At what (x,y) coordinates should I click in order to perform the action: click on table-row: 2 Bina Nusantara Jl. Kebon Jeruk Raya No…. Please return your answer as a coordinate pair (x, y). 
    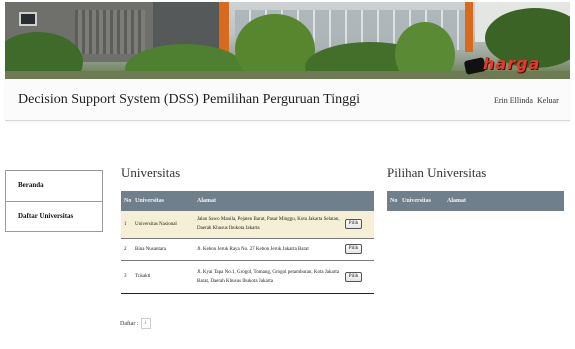
    Looking at the image, I should click on (247, 249).